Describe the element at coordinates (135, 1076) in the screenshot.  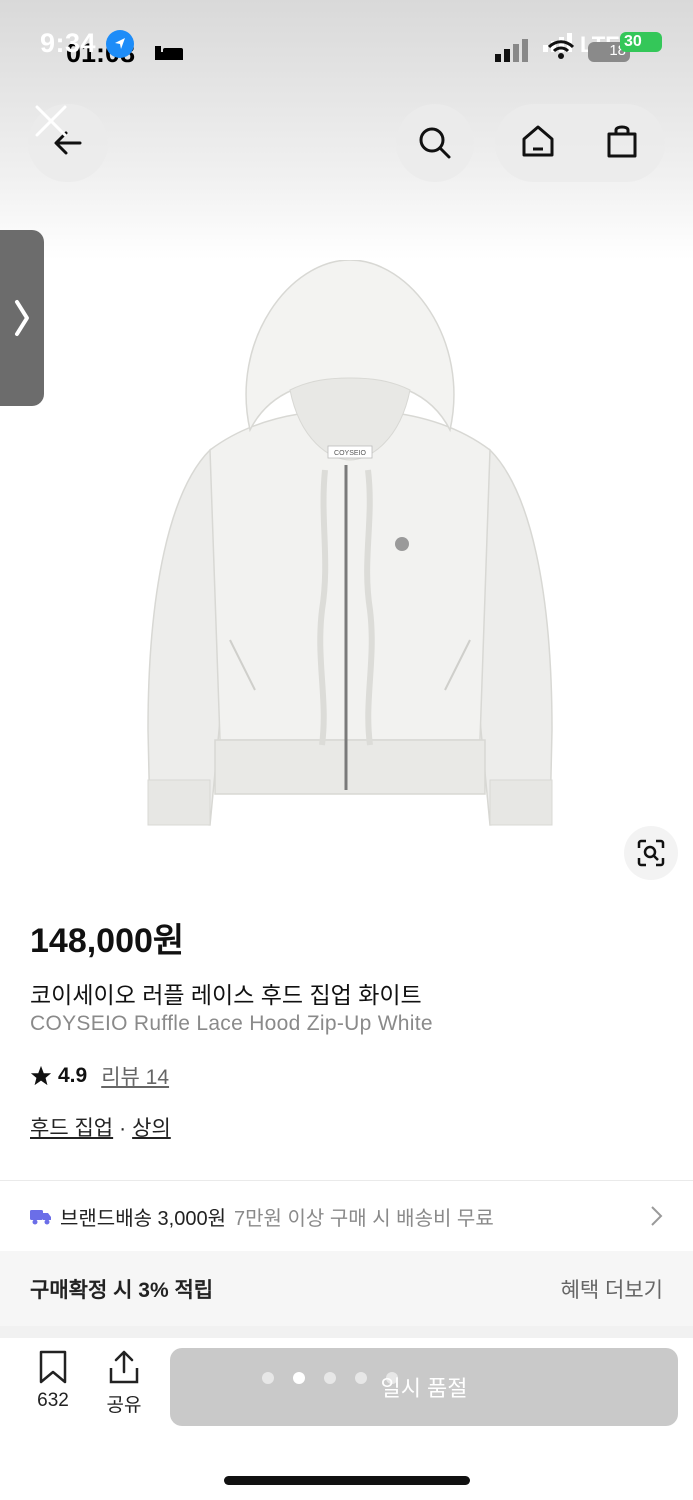
I see `review-link: 리뷰 14` at that location.